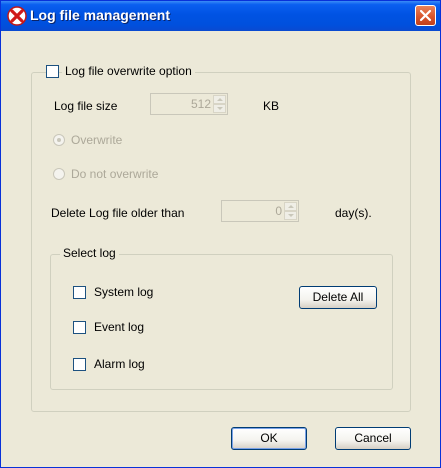  Describe the element at coordinates (200, 104) in the screenshot. I see `log-file-size-value: 512` at that location.